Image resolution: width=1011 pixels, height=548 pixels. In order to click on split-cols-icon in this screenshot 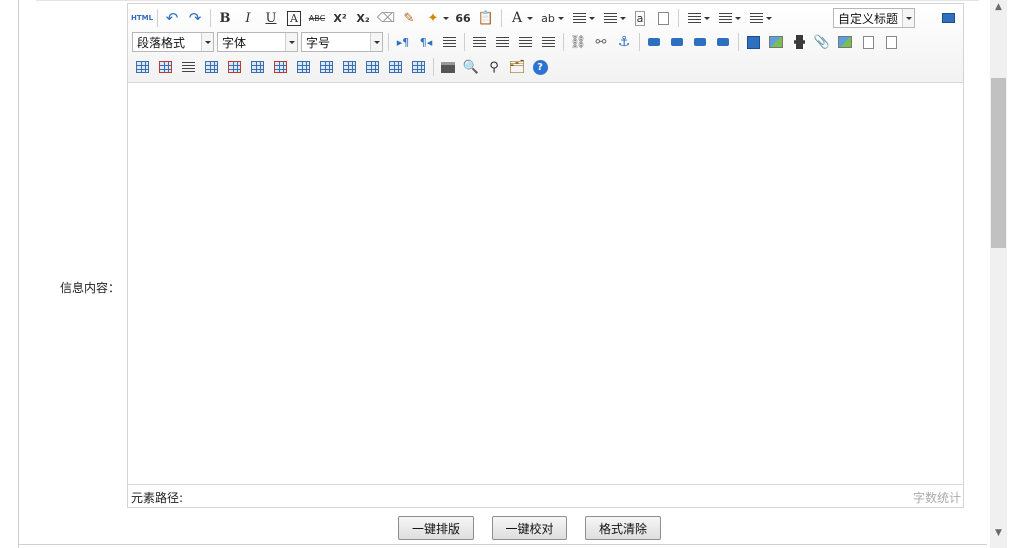, I will do `click(418, 67)`.